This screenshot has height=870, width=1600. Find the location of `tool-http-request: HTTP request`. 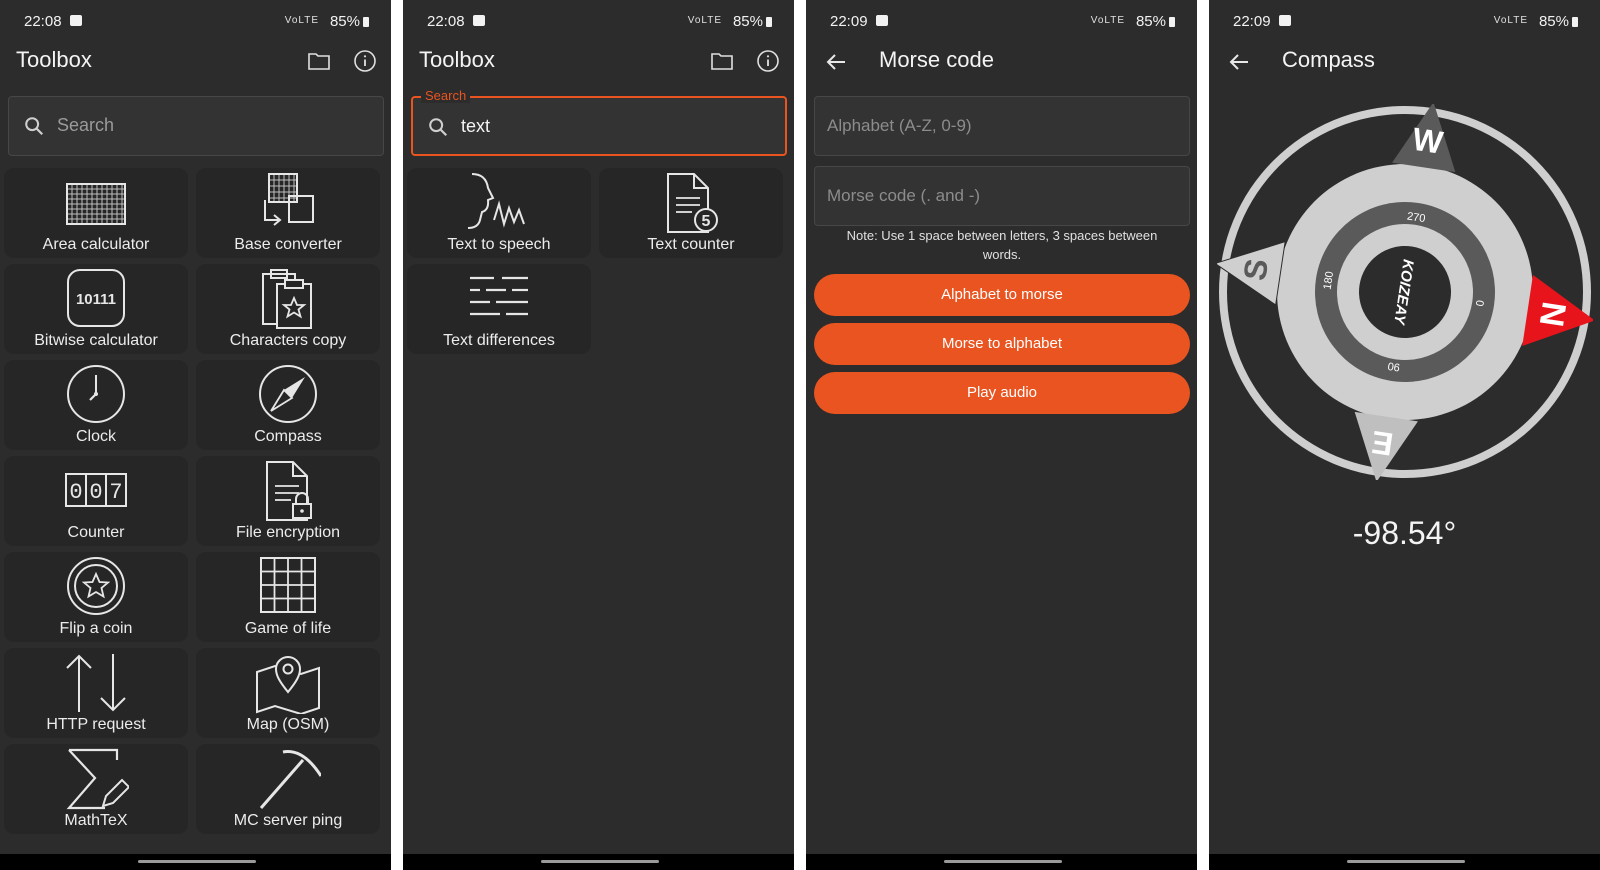

tool-http-request: HTTP request is located at coordinates (96, 693).